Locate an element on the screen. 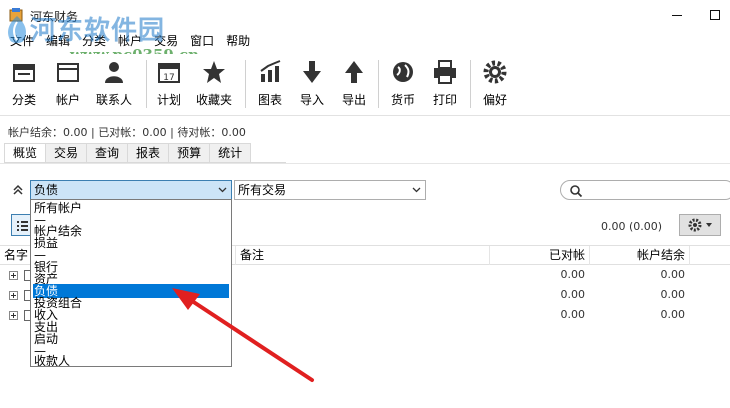 The width and height of the screenshot is (730, 408). maximize-button is located at coordinates (715, 15).